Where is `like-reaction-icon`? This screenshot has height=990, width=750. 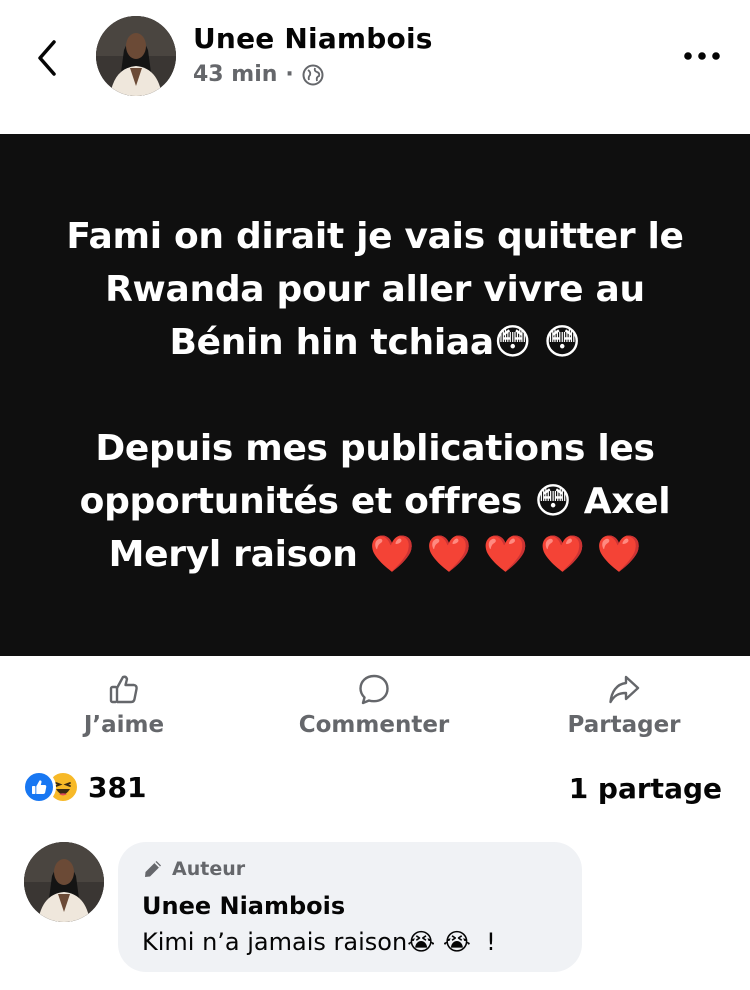
like-reaction-icon is located at coordinates (39, 787).